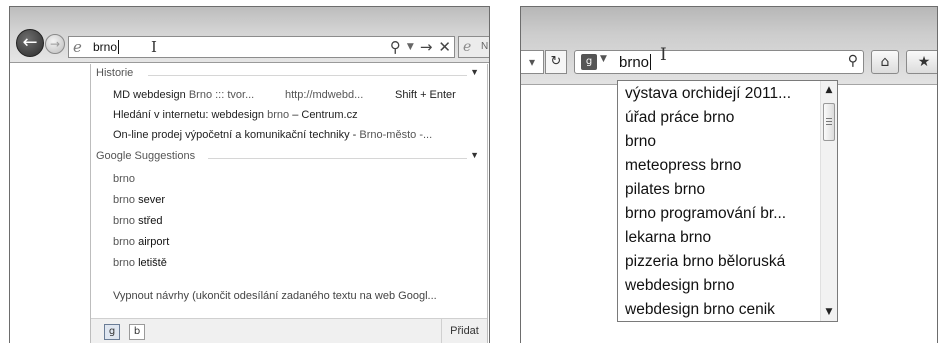 Image resolution: width=942 pixels, height=343 pixels. What do you see at coordinates (112, 332) in the screenshot?
I see `google-provider-icon: g` at bounding box center [112, 332].